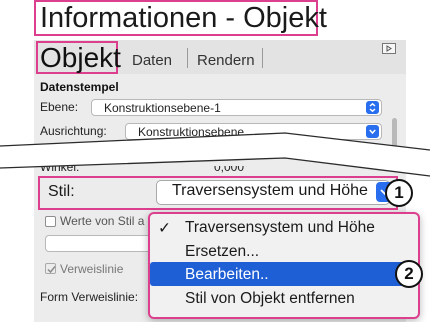 Image resolution: width=430 pixels, height=322 pixels. I want to click on werte-label: Werte von Stil a, so click(102, 221).